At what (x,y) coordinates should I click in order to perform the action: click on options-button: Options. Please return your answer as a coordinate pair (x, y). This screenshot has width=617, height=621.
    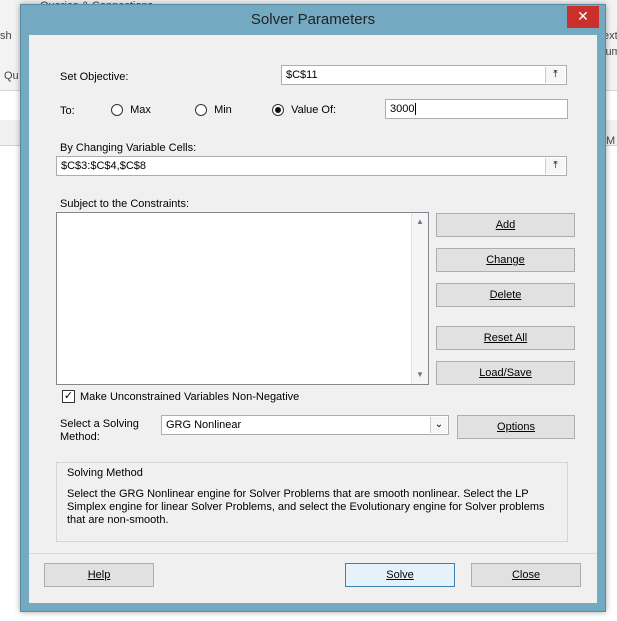
    Looking at the image, I should click on (516, 427).